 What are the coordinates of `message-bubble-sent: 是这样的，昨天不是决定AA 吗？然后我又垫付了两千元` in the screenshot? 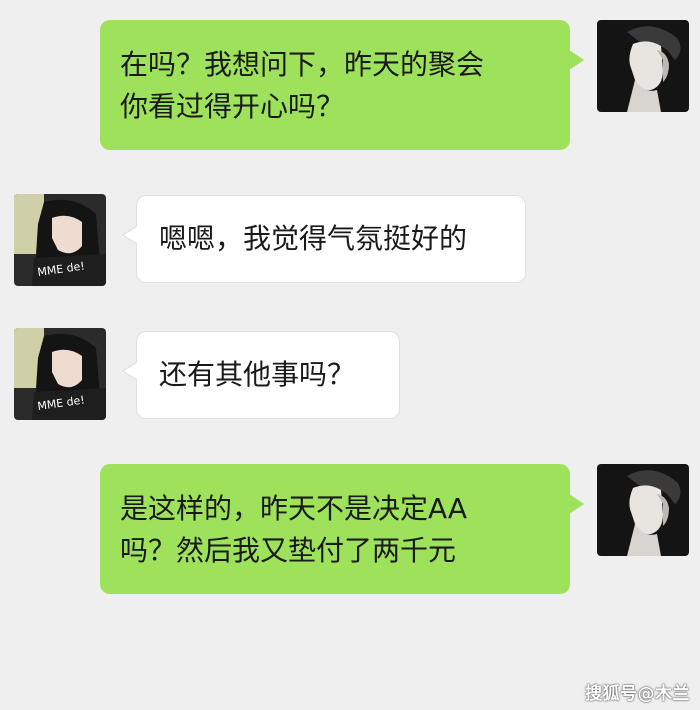 It's located at (342, 529).